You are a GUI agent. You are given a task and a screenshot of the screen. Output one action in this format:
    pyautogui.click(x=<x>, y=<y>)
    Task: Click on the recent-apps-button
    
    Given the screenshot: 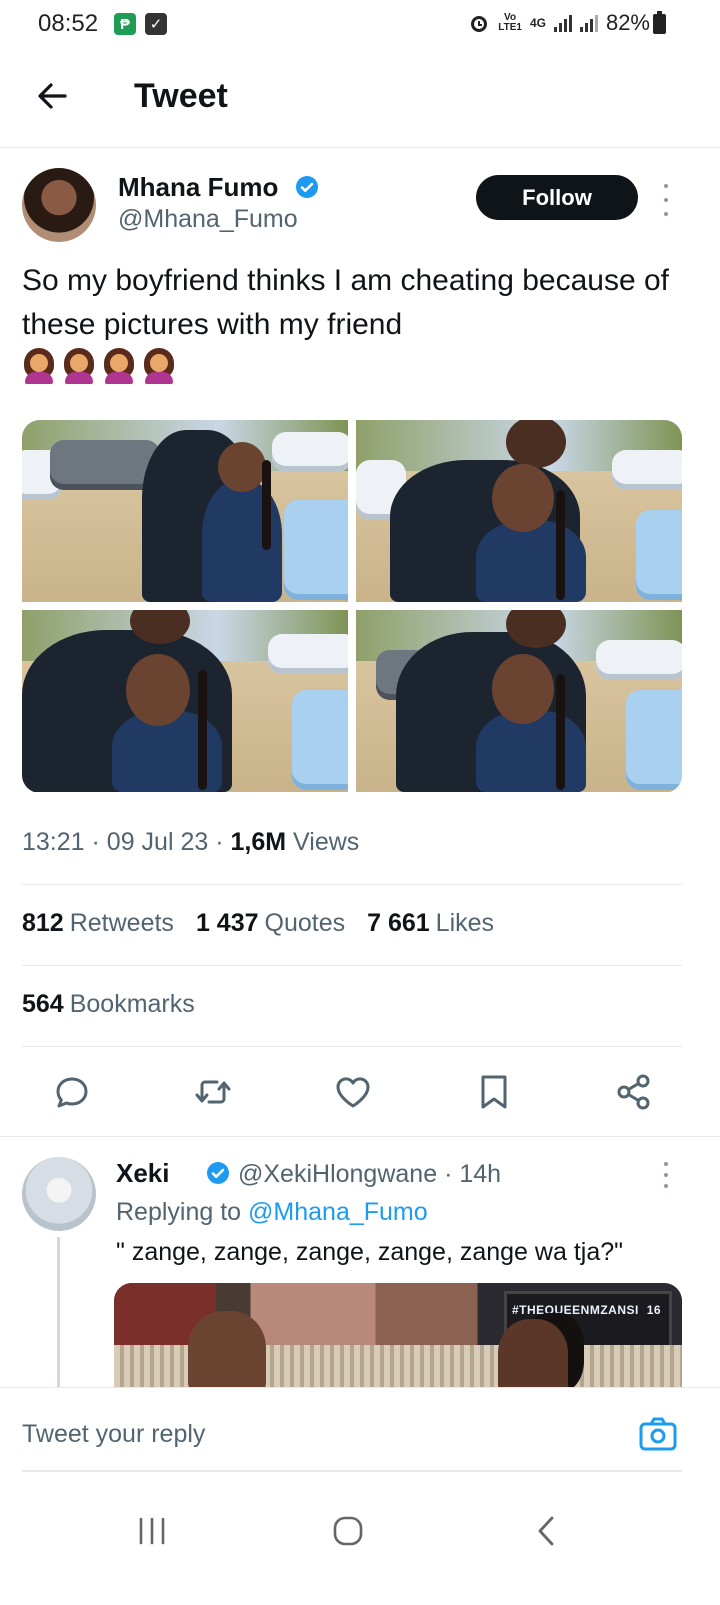 What is the action you would take?
    pyautogui.click(x=152, y=1531)
    